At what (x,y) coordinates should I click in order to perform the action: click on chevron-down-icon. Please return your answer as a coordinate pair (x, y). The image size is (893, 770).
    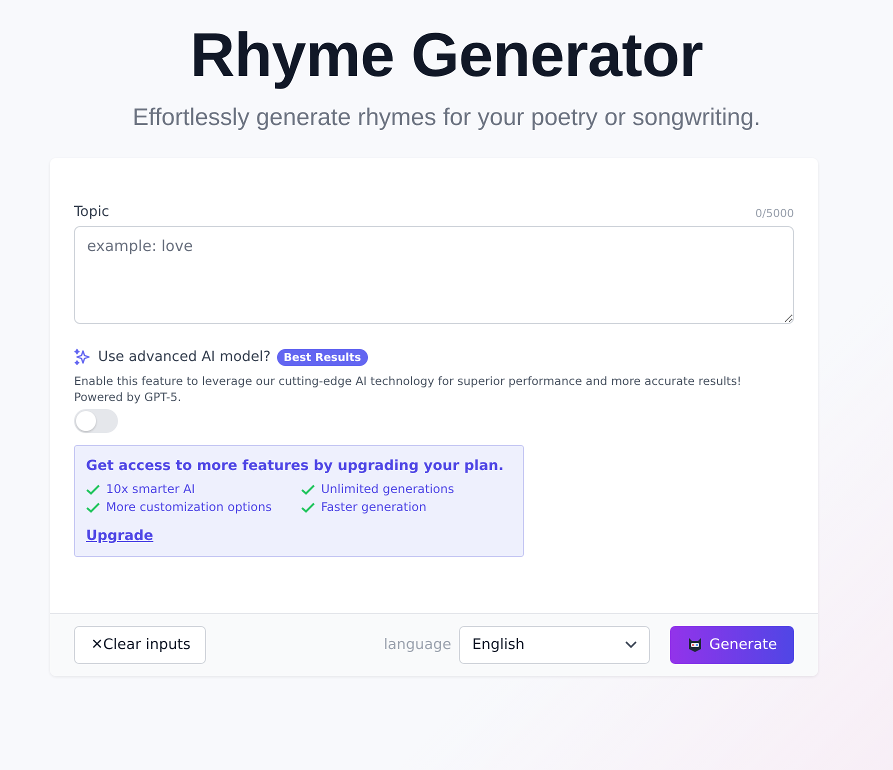
    Looking at the image, I should click on (631, 645).